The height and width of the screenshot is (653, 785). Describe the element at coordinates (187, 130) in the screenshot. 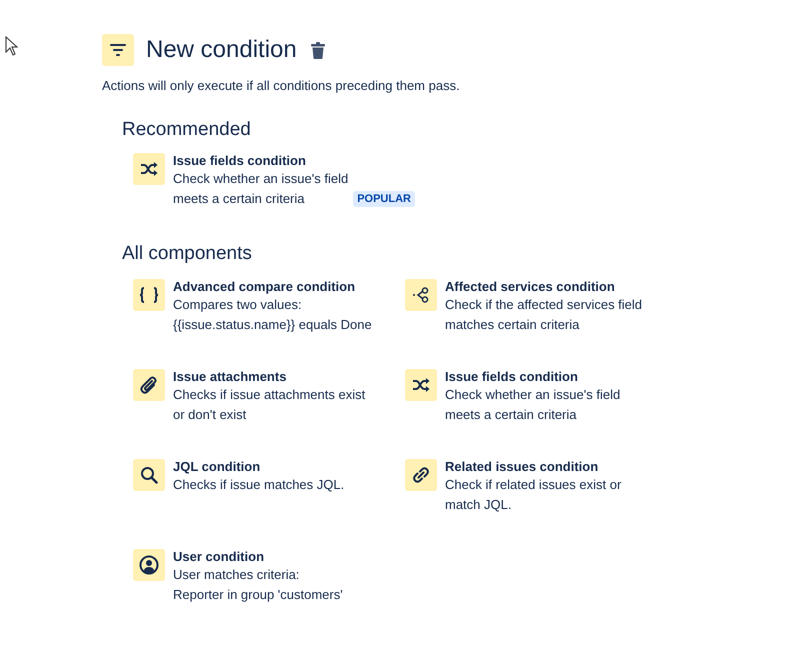

I see `section-heading: Recommended` at that location.